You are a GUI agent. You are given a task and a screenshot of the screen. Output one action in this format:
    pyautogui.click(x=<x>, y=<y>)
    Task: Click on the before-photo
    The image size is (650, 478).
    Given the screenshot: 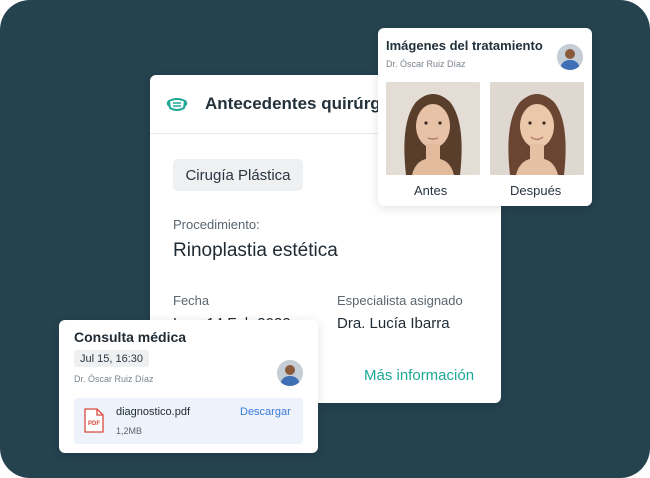 What is the action you would take?
    pyautogui.click(x=433, y=128)
    